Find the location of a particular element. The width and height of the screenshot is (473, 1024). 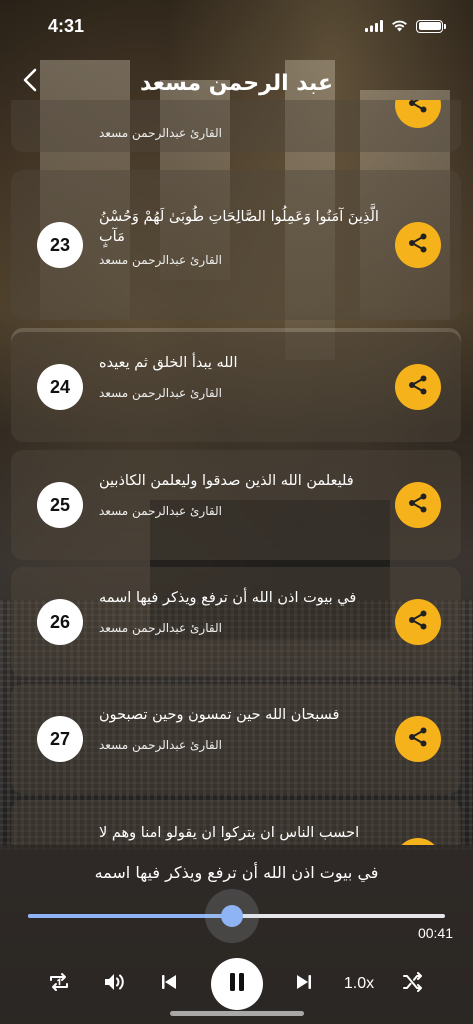

ayah-number-badge: 27 is located at coordinates (60, 739).